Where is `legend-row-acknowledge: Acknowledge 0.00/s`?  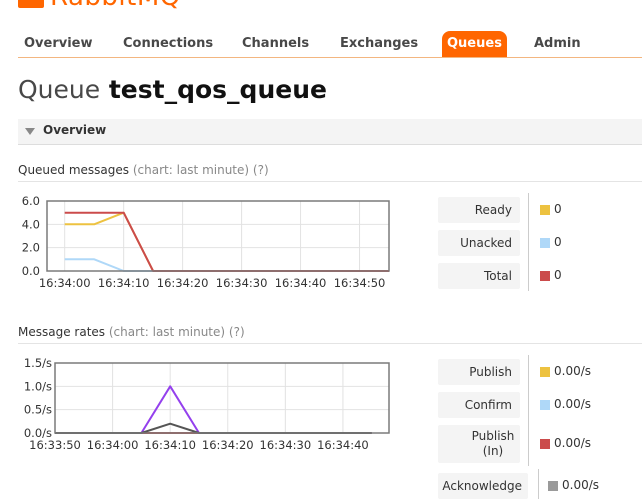 legend-row-acknowledge: Acknowledge 0.00/s is located at coordinates (538, 484).